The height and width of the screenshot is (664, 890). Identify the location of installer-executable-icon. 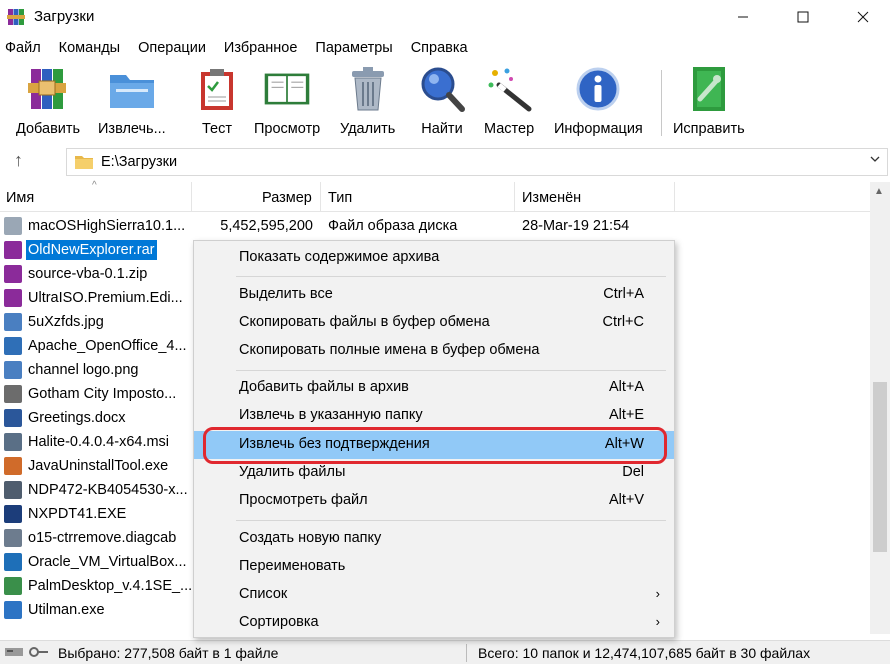
(13, 490).